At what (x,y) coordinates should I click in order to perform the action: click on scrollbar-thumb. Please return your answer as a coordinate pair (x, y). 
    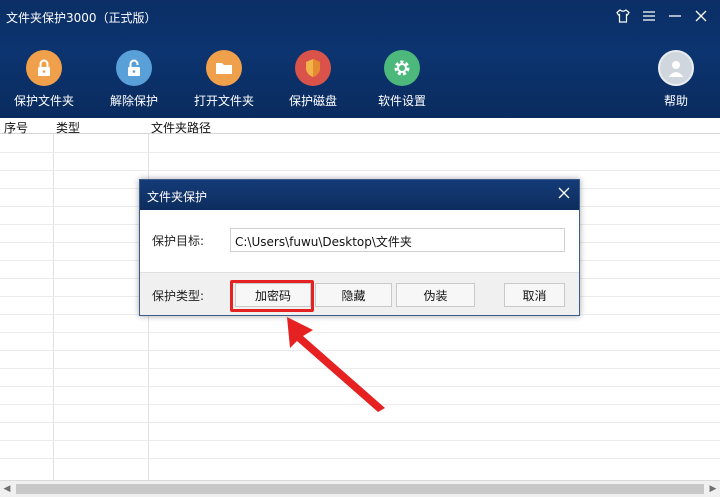
    Looking at the image, I should click on (360, 489).